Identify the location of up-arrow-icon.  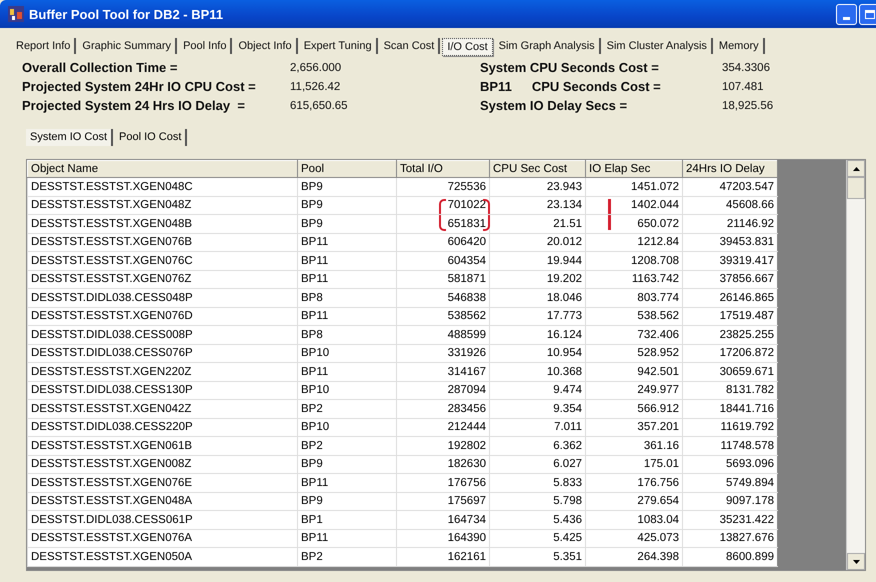
(856, 168).